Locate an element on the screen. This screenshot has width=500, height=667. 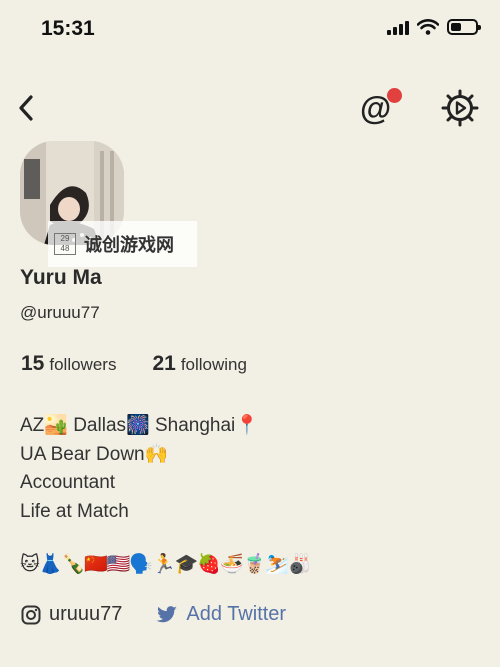
social-links: uruuu77 Add Twitter is located at coordinates (153, 614).